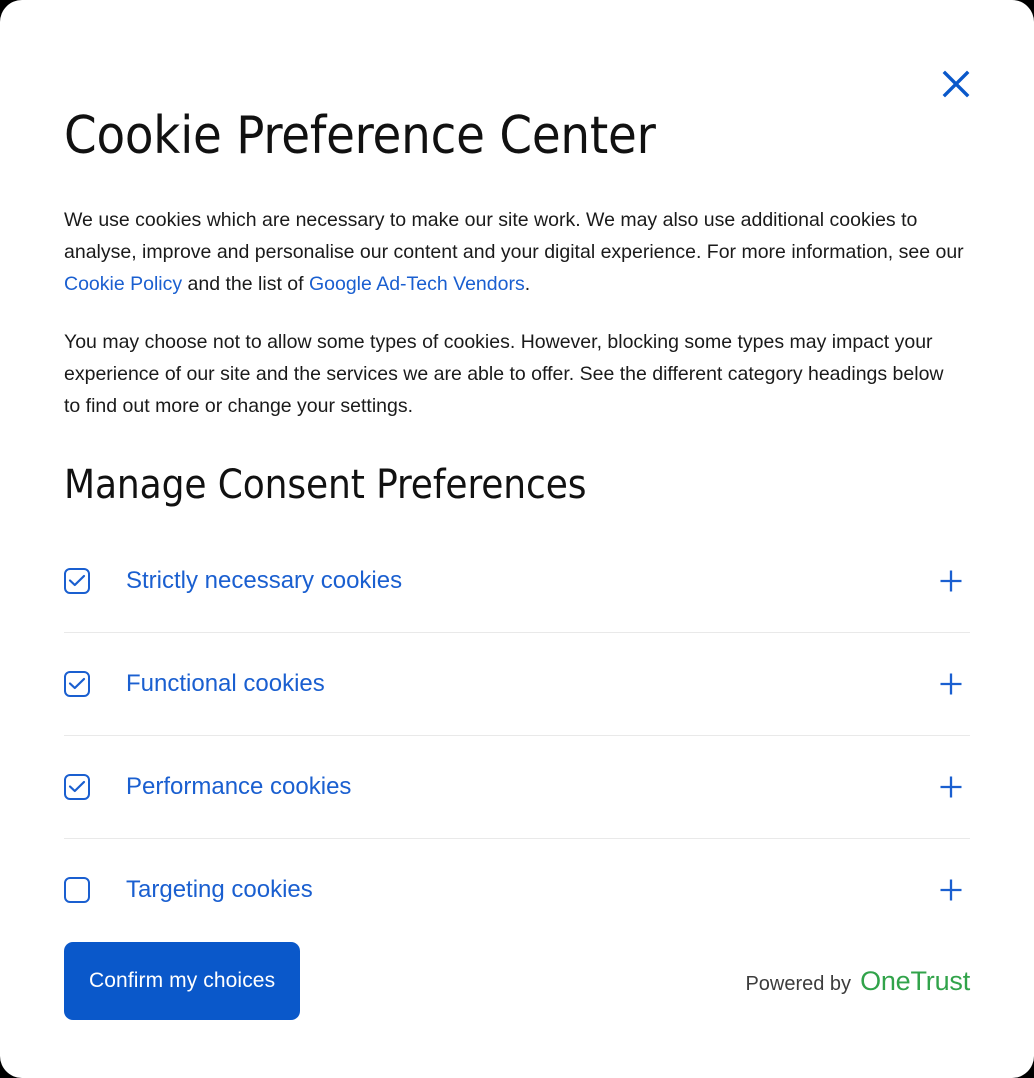 Image resolution: width=1034 pixels, height=1078 pixels. Describe the element at coordinates (245, 284) in the screenshot. I see `intro-text-1b: and the list of` at that location.